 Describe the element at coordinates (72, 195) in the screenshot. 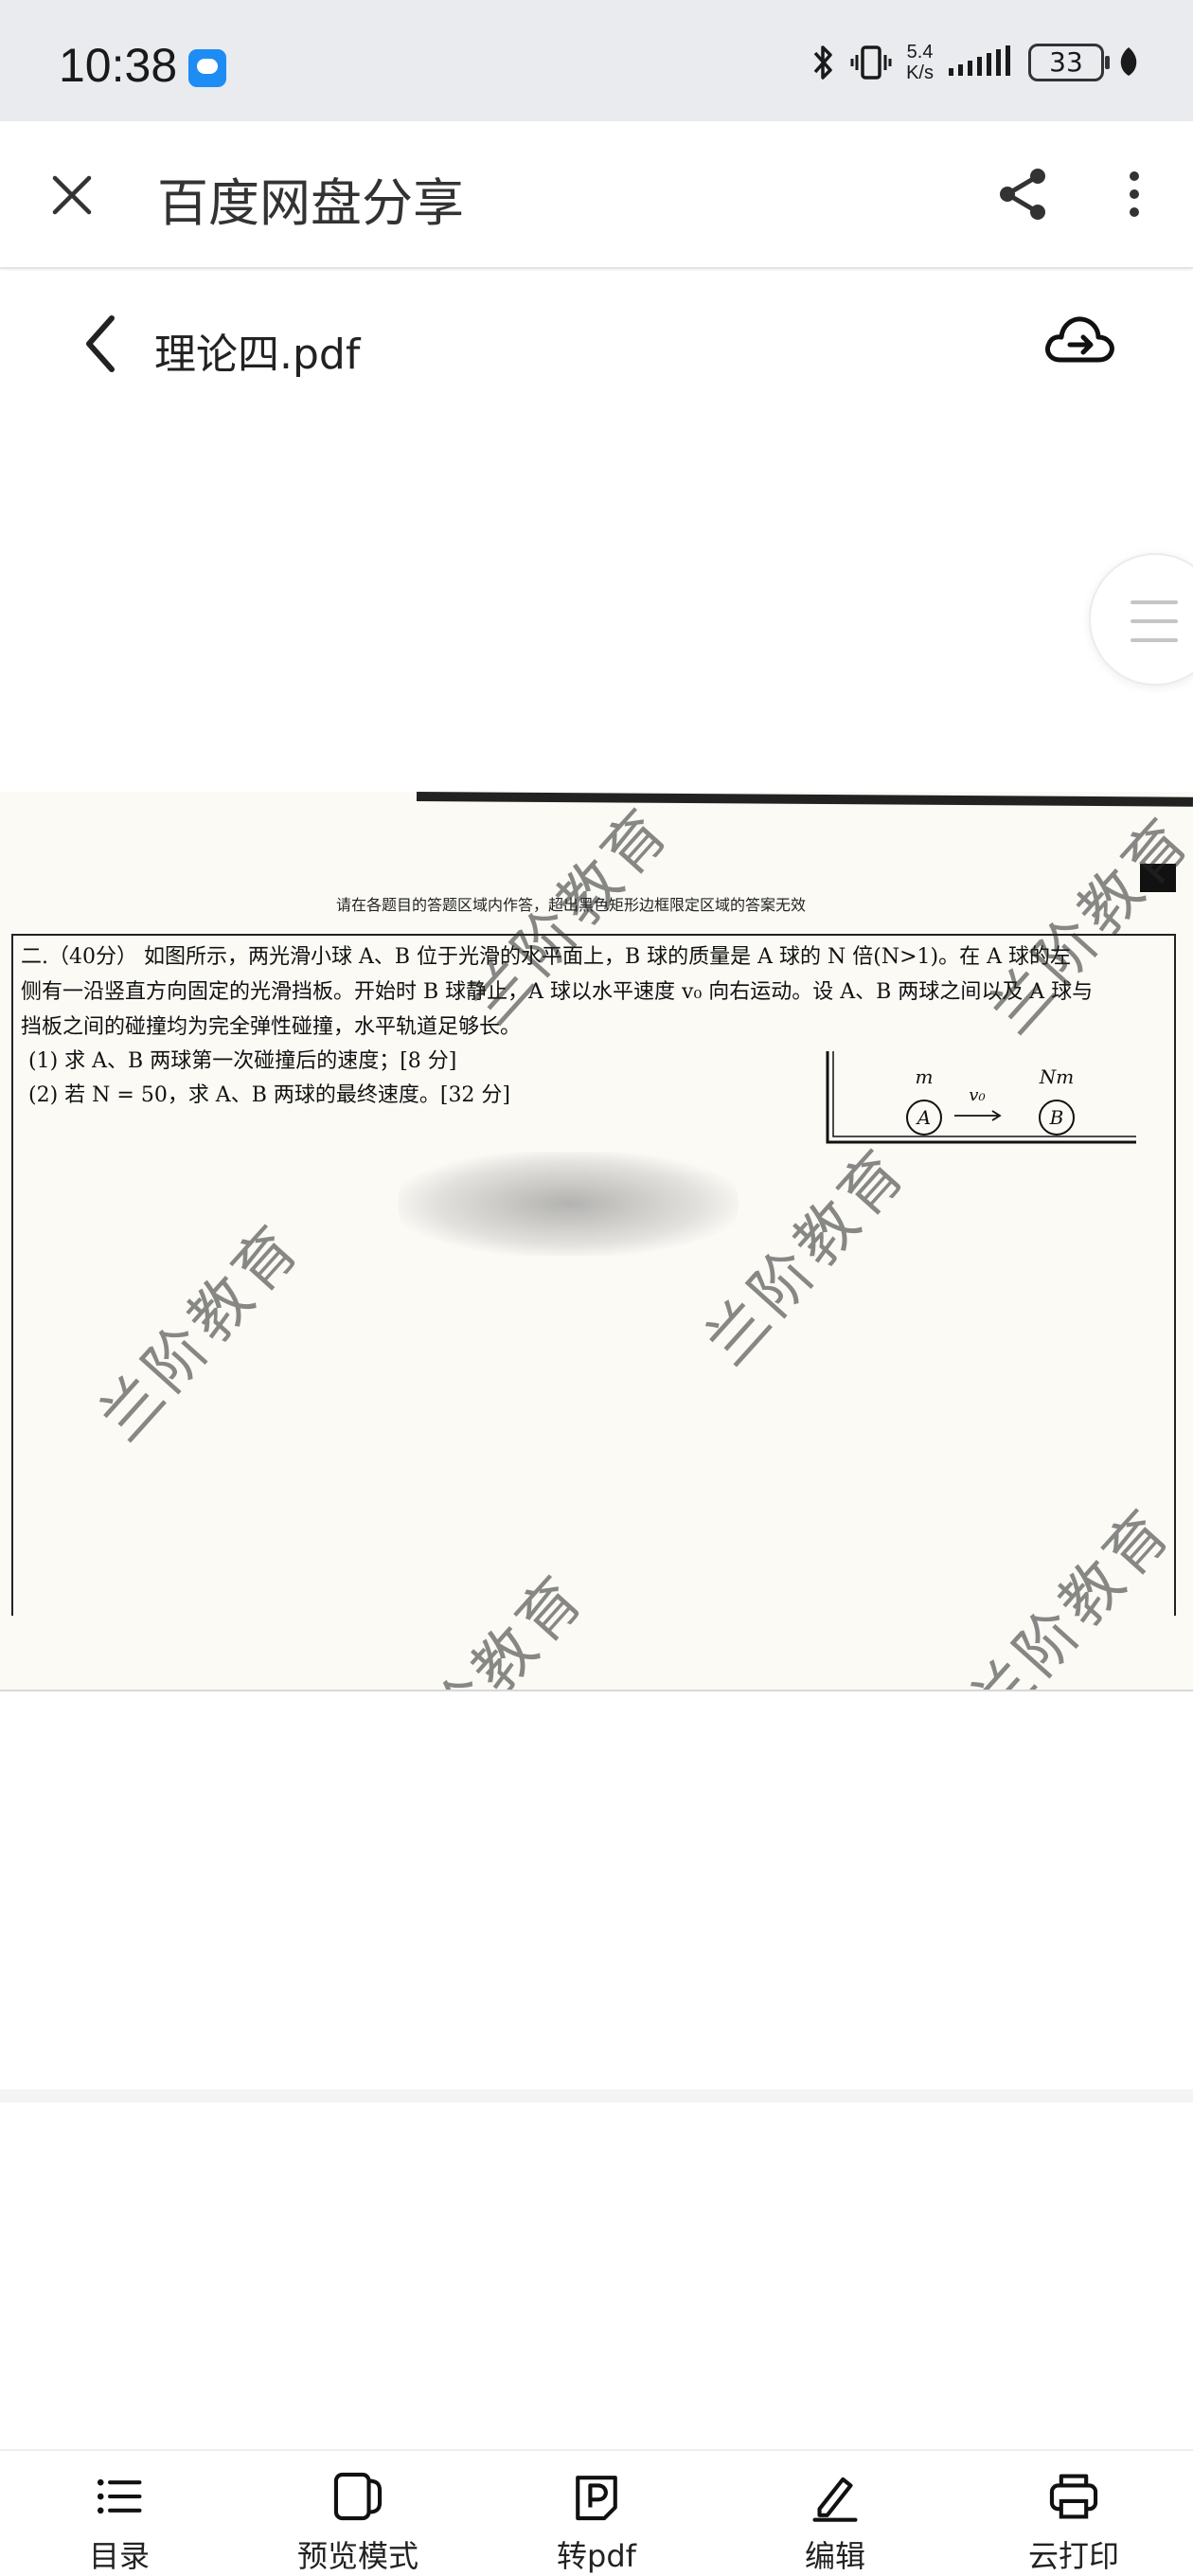

I see `close-icon` at that location.